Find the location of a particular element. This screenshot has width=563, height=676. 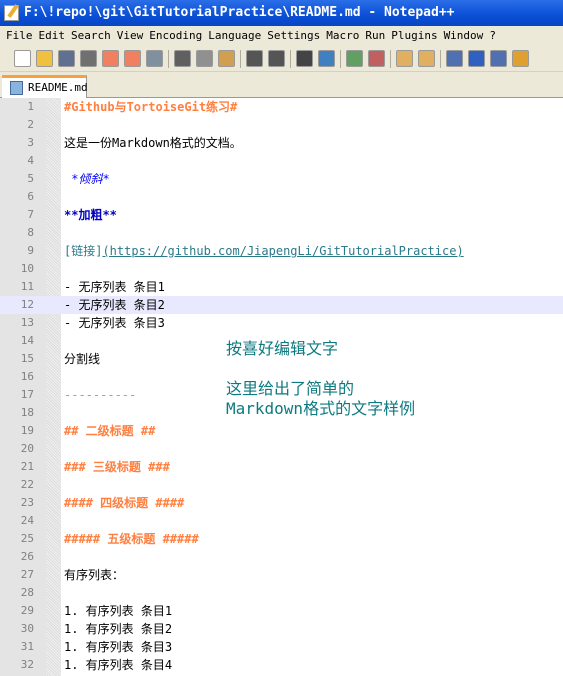

menu-view: View is located at coordinates (131, 36).